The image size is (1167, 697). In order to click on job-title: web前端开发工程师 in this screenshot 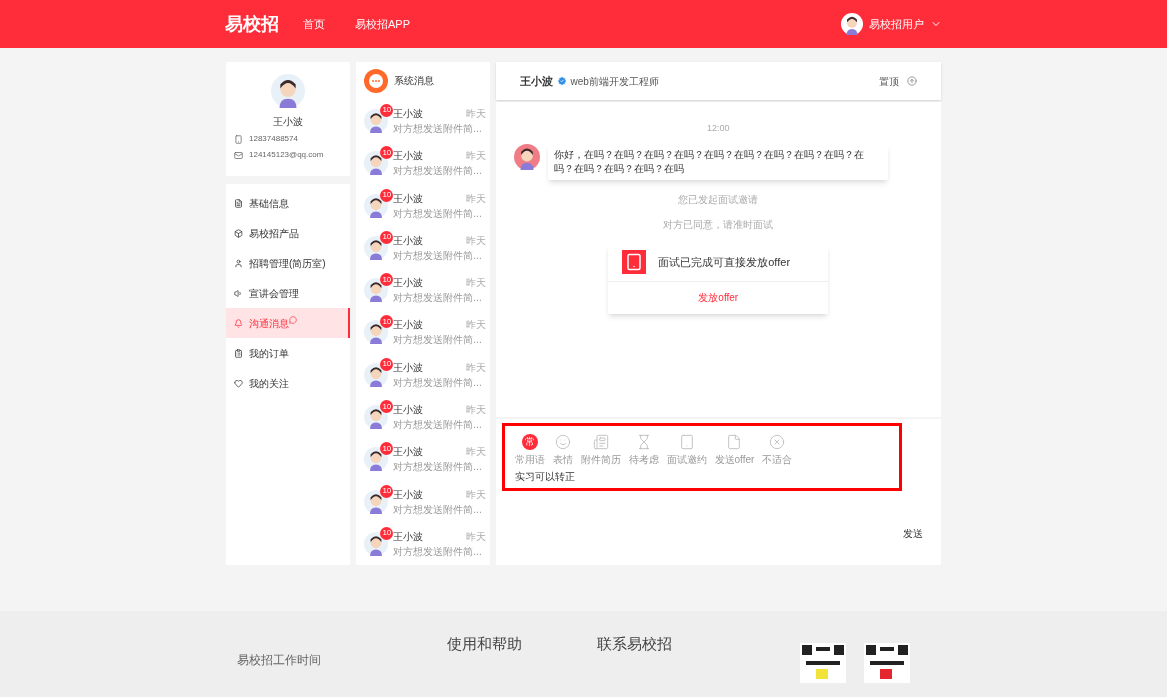, I will do `click(614, 81)`.